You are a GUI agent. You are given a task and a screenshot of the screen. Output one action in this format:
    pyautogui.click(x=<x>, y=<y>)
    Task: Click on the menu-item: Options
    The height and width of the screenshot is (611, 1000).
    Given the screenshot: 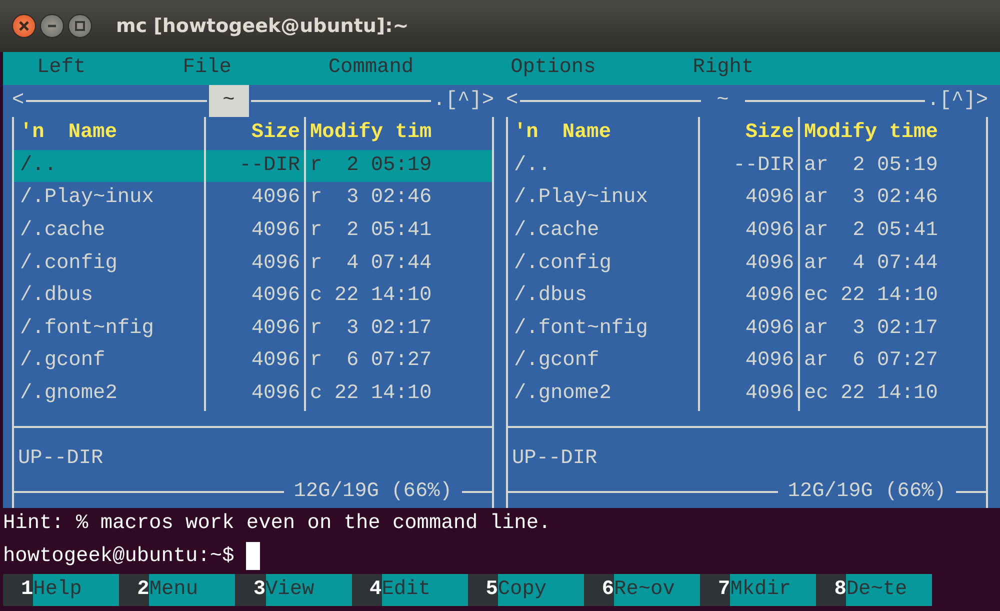 What is the action you would take?
    pyautogui.click(x=553, y=68)
    